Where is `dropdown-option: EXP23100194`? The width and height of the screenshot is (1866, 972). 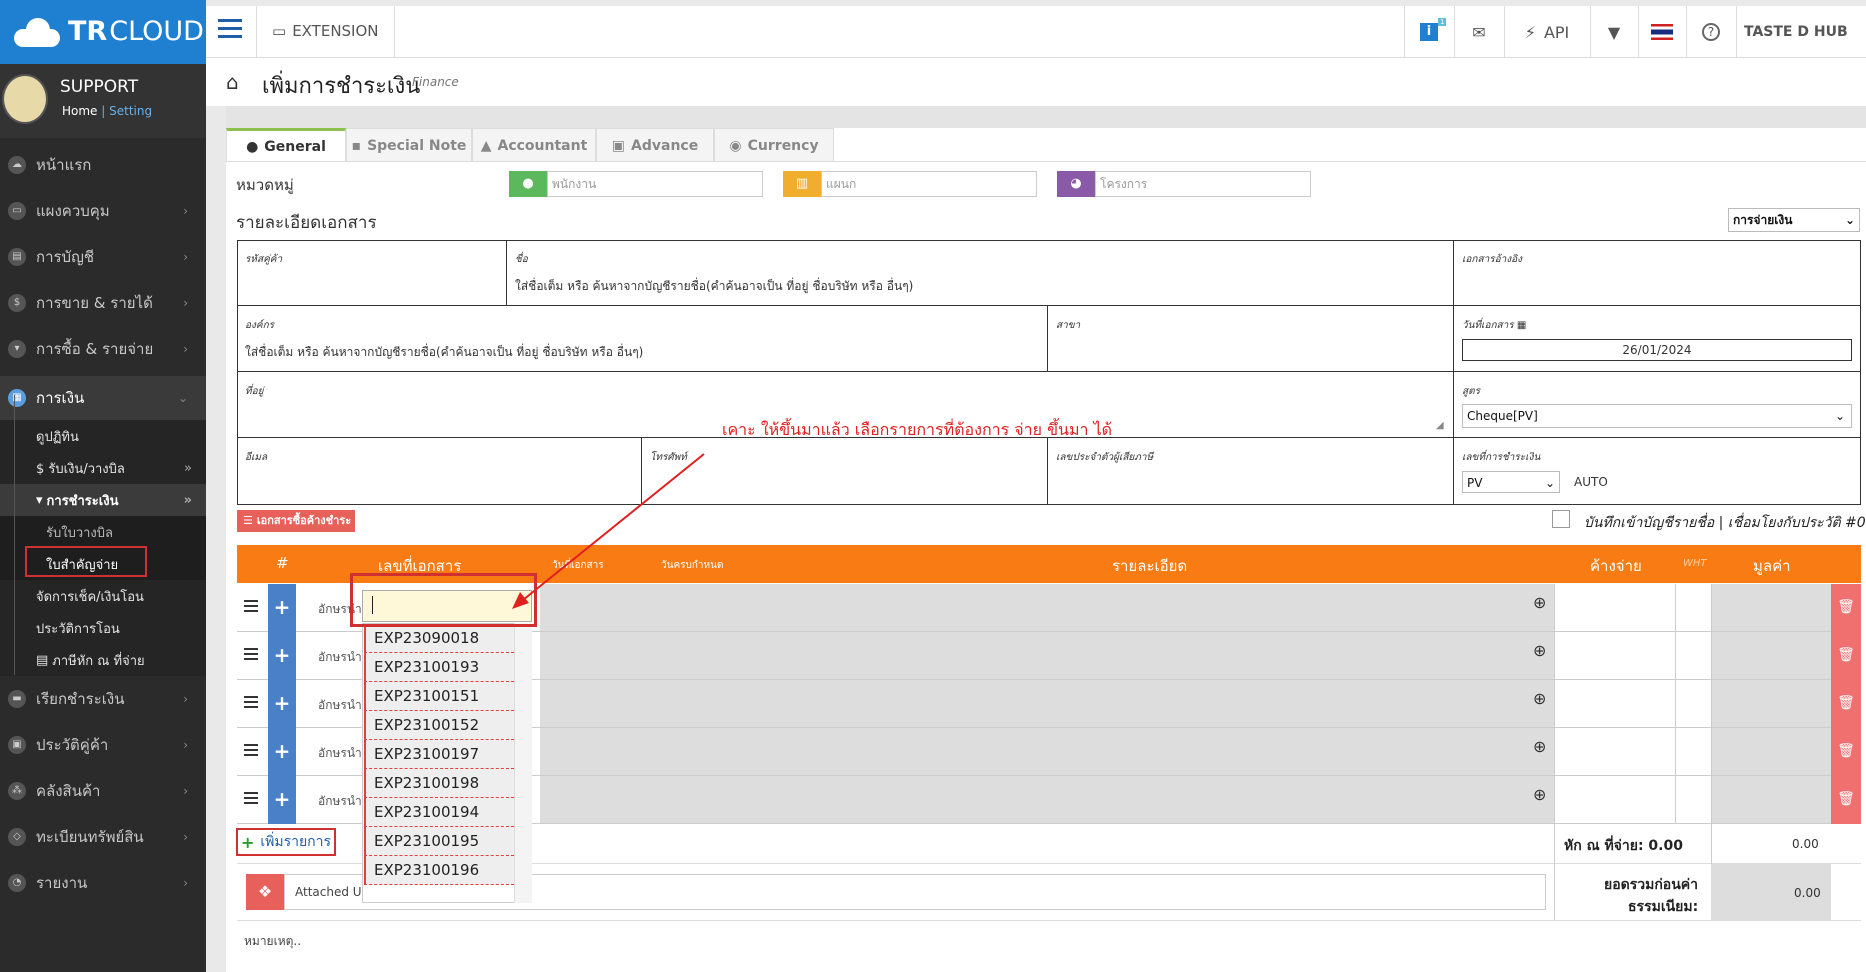
dropdown-option: EXP23100194 is located at coordinates (439, 812).